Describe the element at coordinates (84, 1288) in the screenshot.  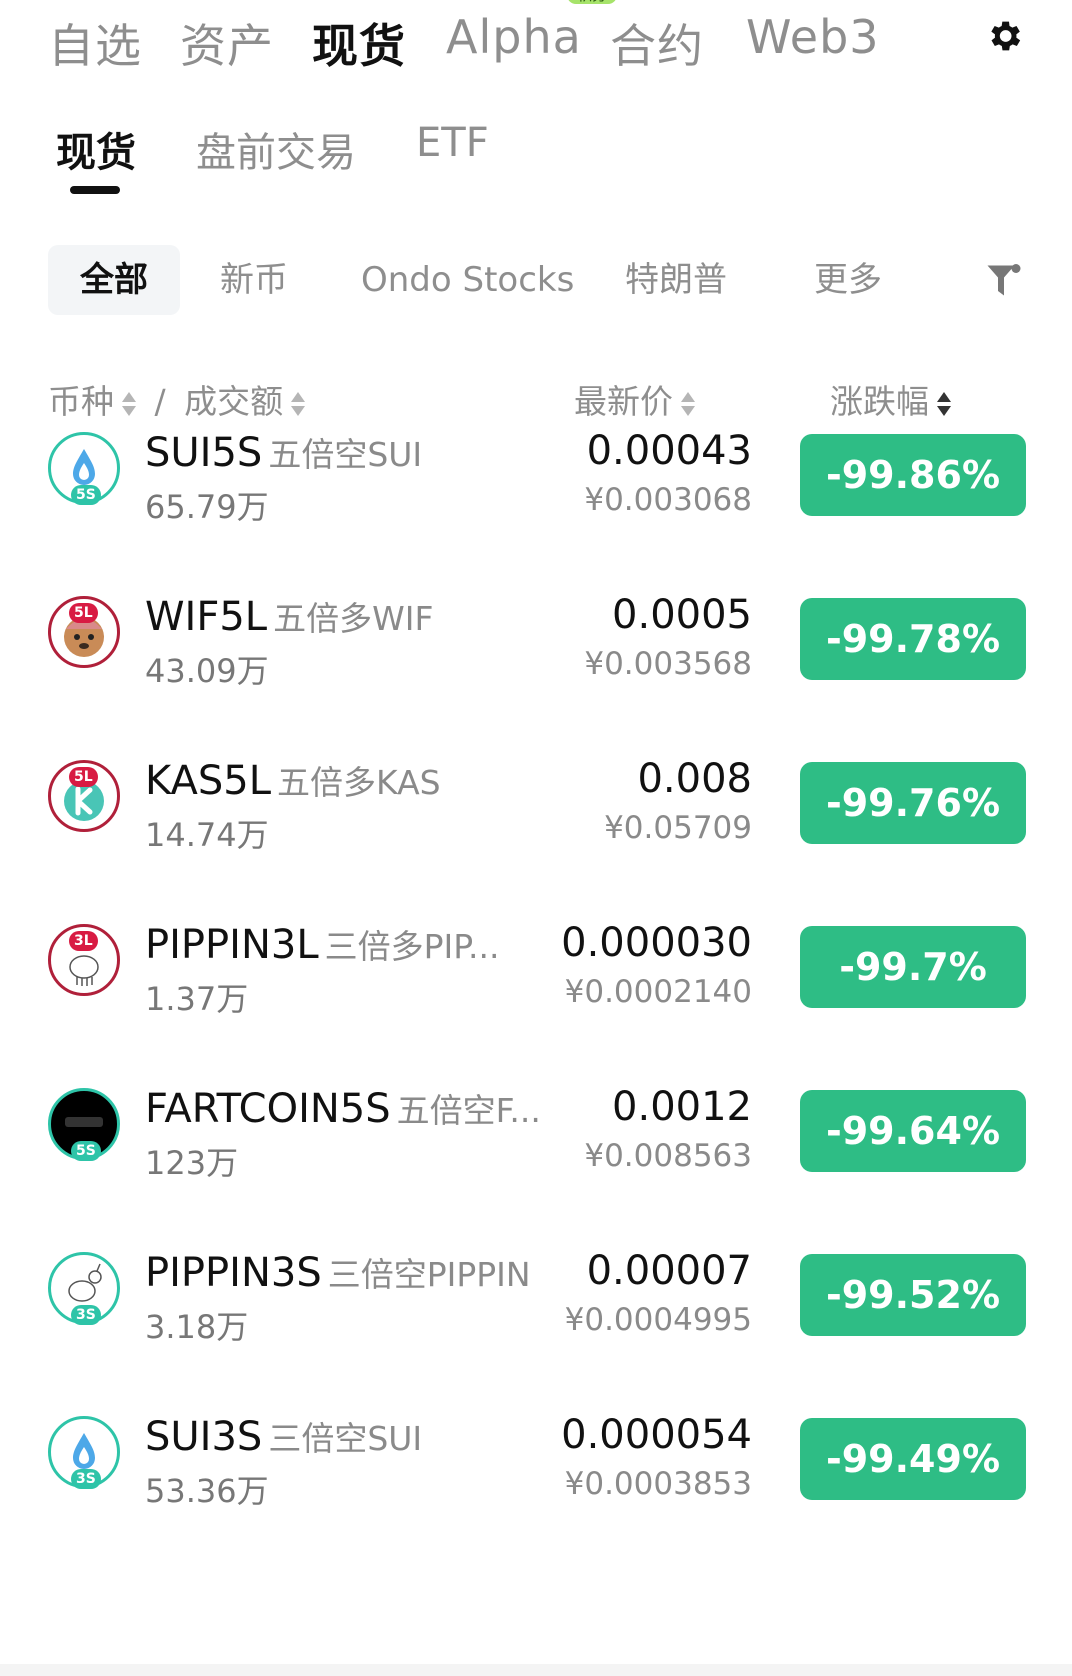
I see `pippin-unicorn-icon: 3S` at that location.